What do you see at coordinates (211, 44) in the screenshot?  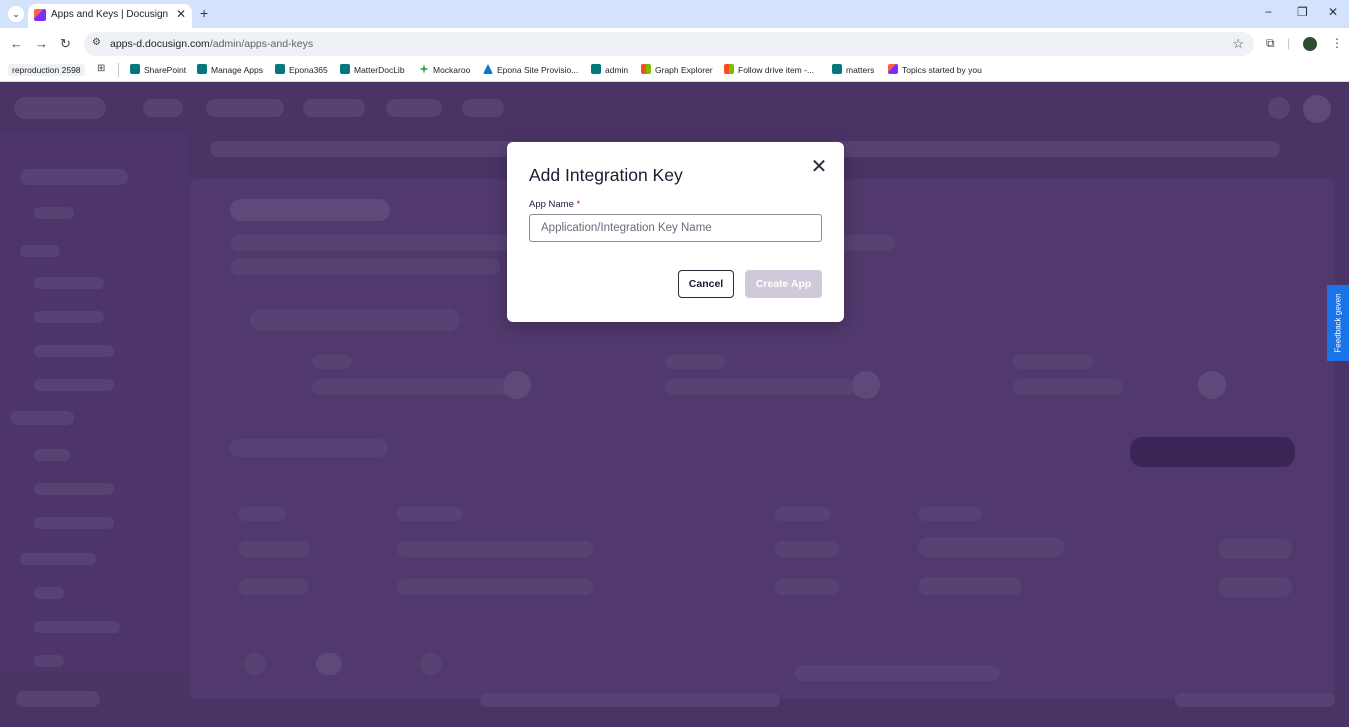 I see `url-text: apps-d.docusign.com/admin/apps-and-keys` at bounding box center [211, 44].